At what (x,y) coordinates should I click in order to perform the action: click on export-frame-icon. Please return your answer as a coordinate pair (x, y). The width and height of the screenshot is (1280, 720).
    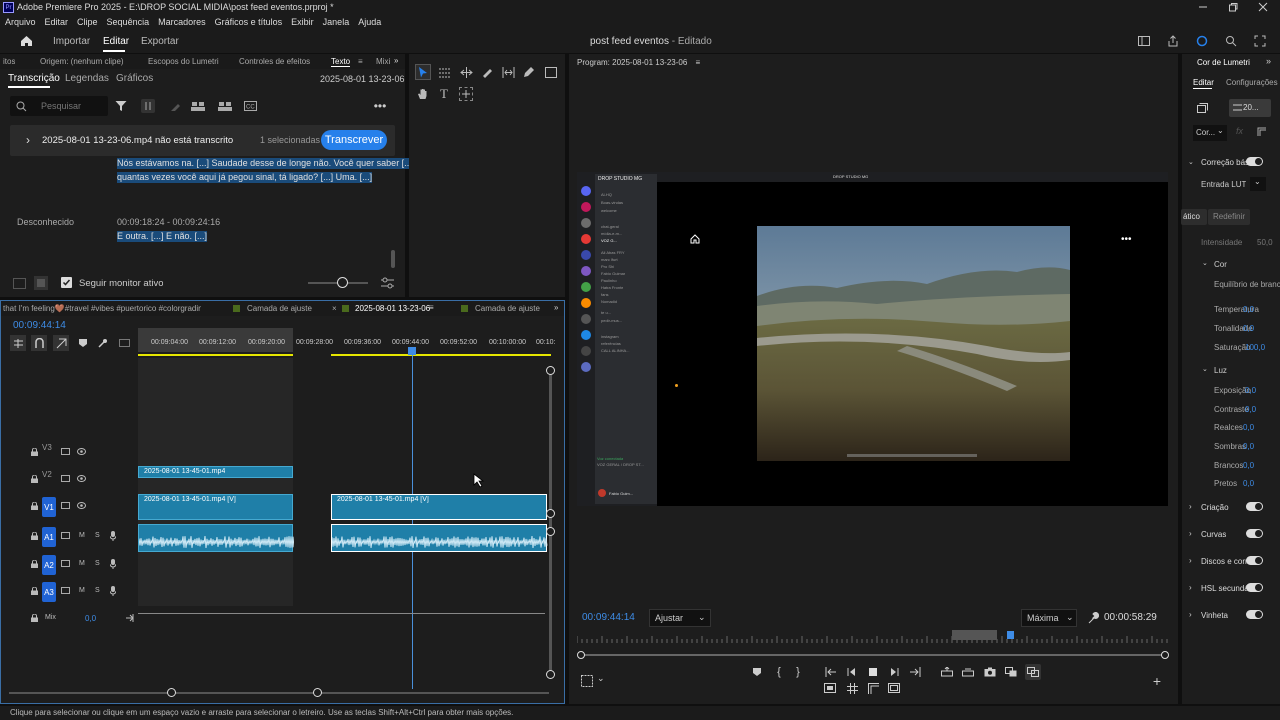
    Looking at the image, I should click on (587, 681).